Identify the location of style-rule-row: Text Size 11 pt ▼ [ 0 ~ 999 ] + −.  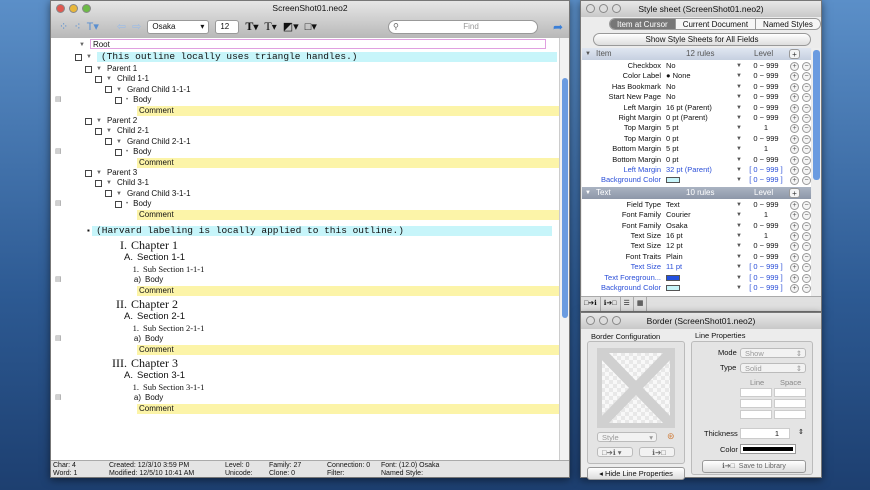
(696, 267).